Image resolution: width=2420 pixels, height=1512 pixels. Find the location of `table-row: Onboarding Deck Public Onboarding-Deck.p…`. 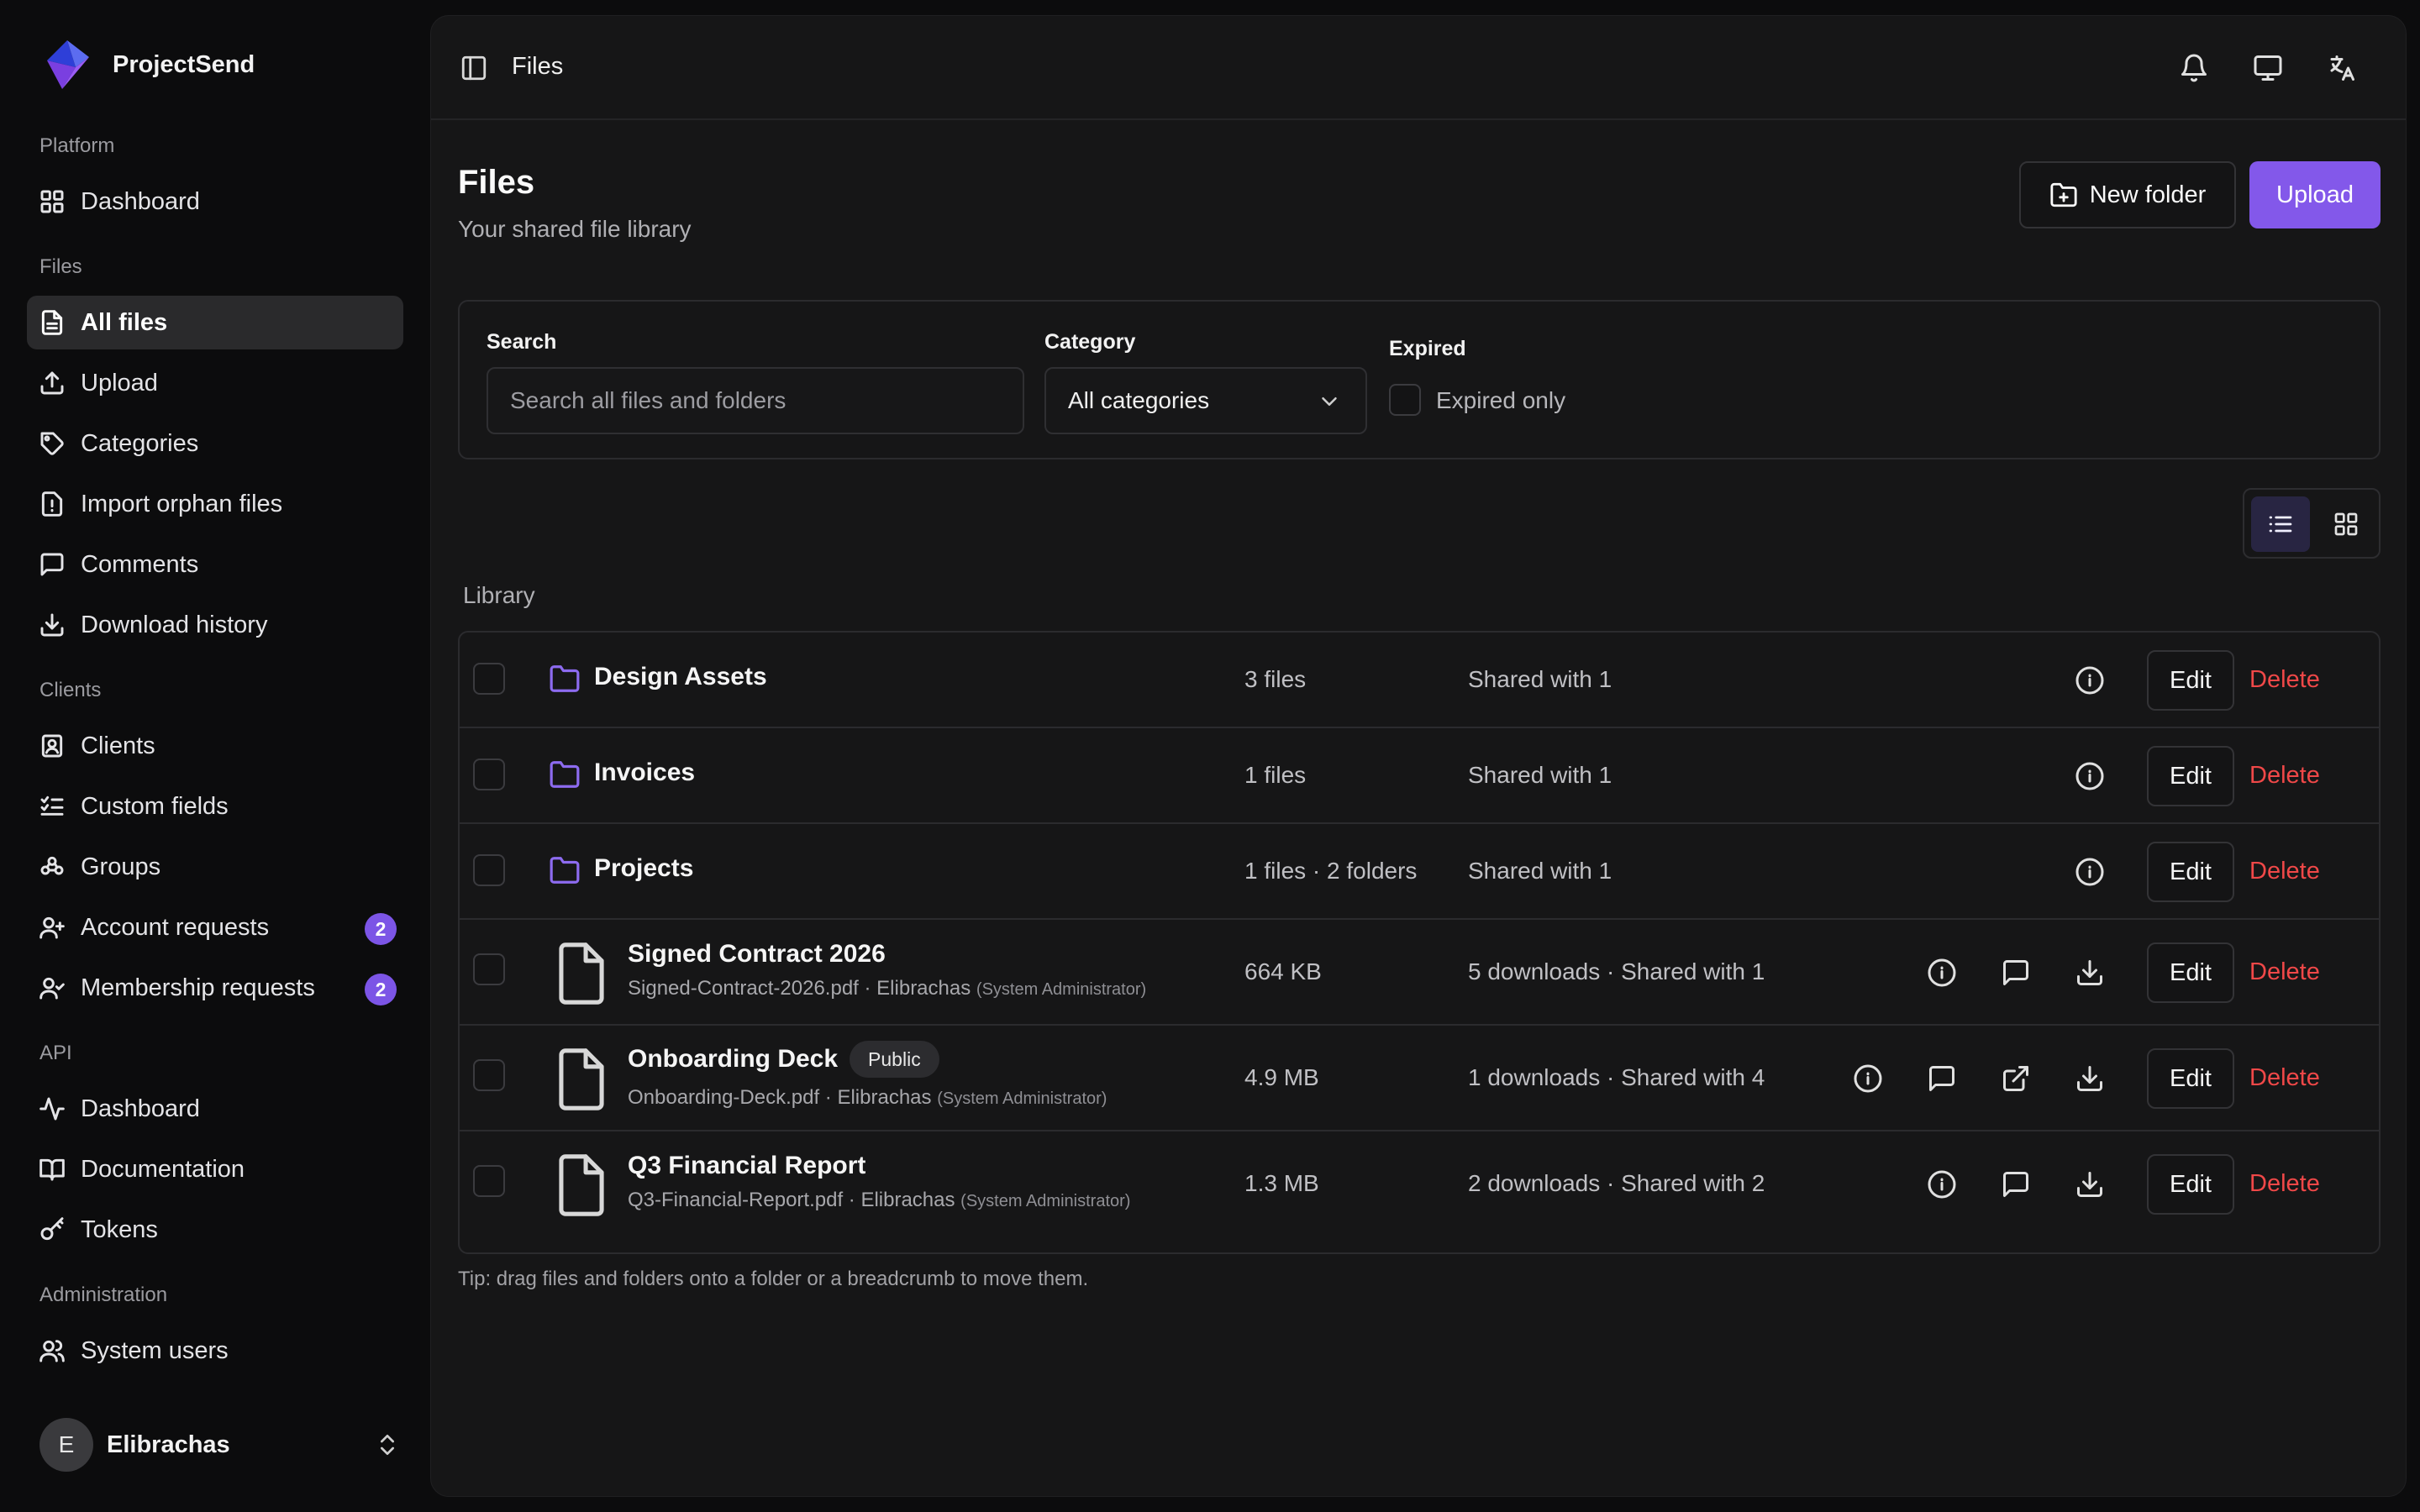

table-row: Onboarding Deck Public Onboarding-Deck.p… is located at coordinates (1419, 1078).